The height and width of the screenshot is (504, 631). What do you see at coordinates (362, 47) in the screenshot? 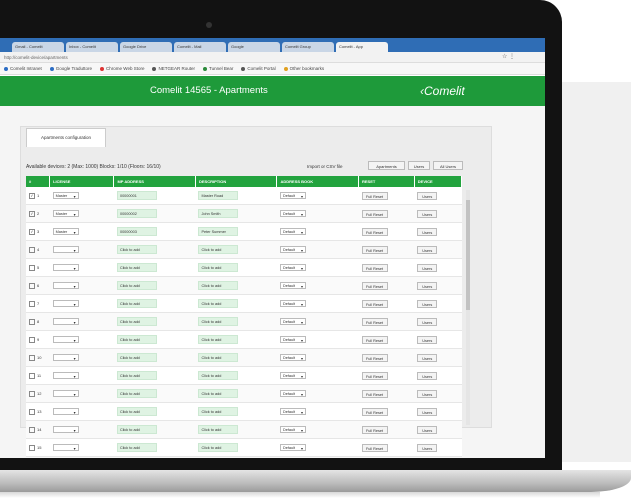
I see `browser-tab: Comelit - App` at bounding box center [362, 47].